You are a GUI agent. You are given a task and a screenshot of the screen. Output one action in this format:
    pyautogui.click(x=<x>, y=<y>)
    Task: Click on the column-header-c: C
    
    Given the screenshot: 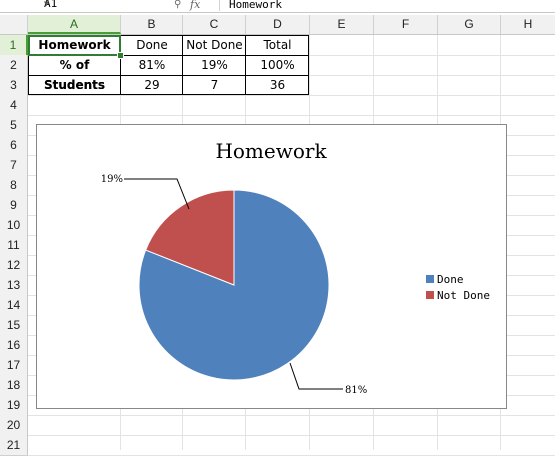 What is the action you would take?
    pyautogui.click(x=214, y=24)
    